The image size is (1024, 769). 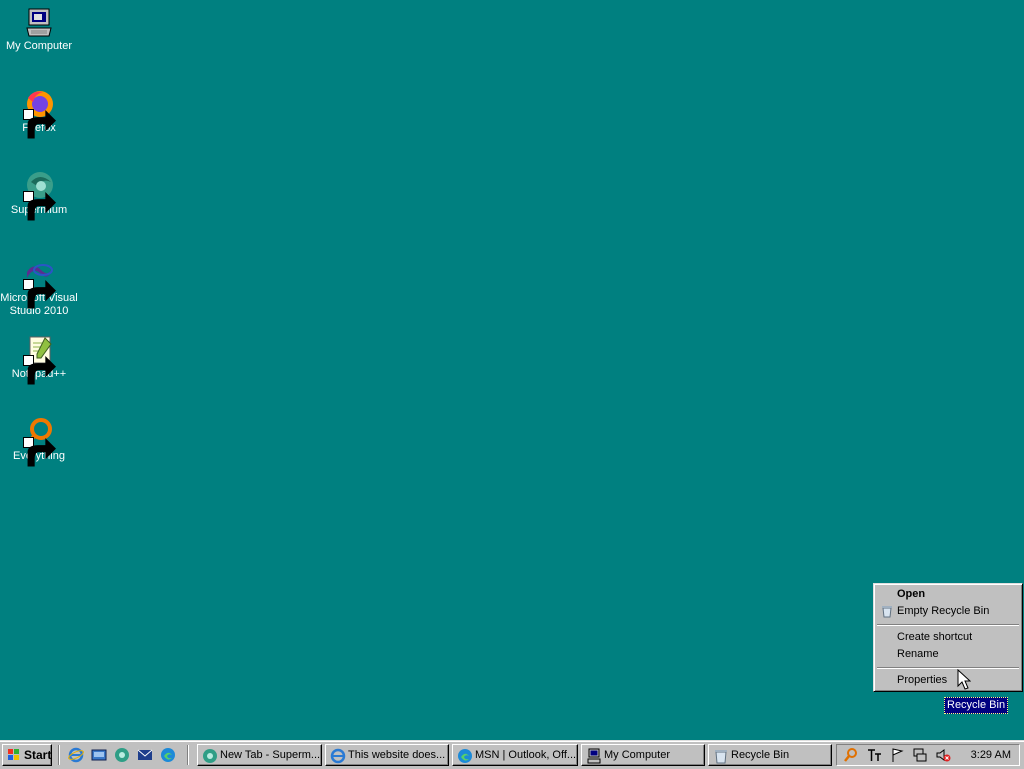 I want to click on show-desktop-icon, so click(x=99, y=755).